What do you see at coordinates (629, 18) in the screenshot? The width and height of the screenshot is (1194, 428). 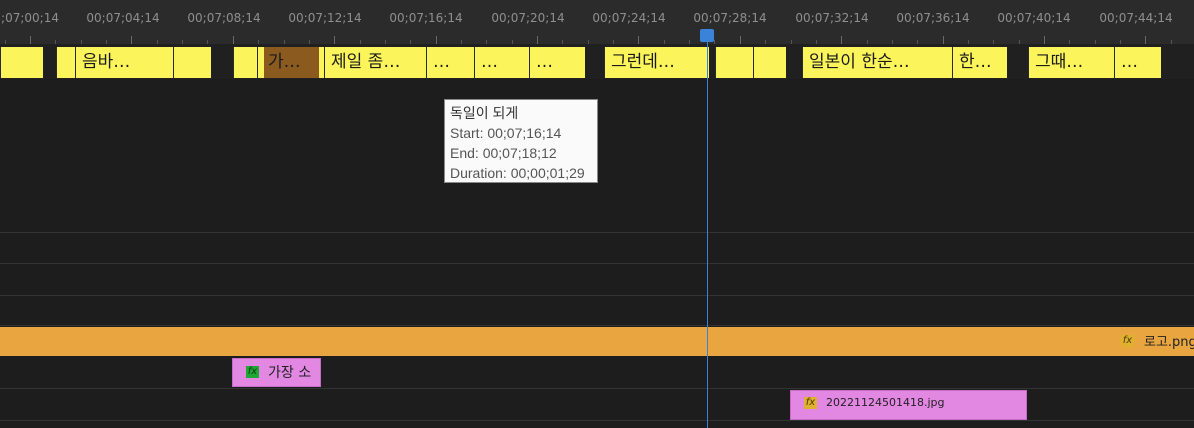 I see `ruler-label: 00;07;24;14` at bounding box center [629, 18].